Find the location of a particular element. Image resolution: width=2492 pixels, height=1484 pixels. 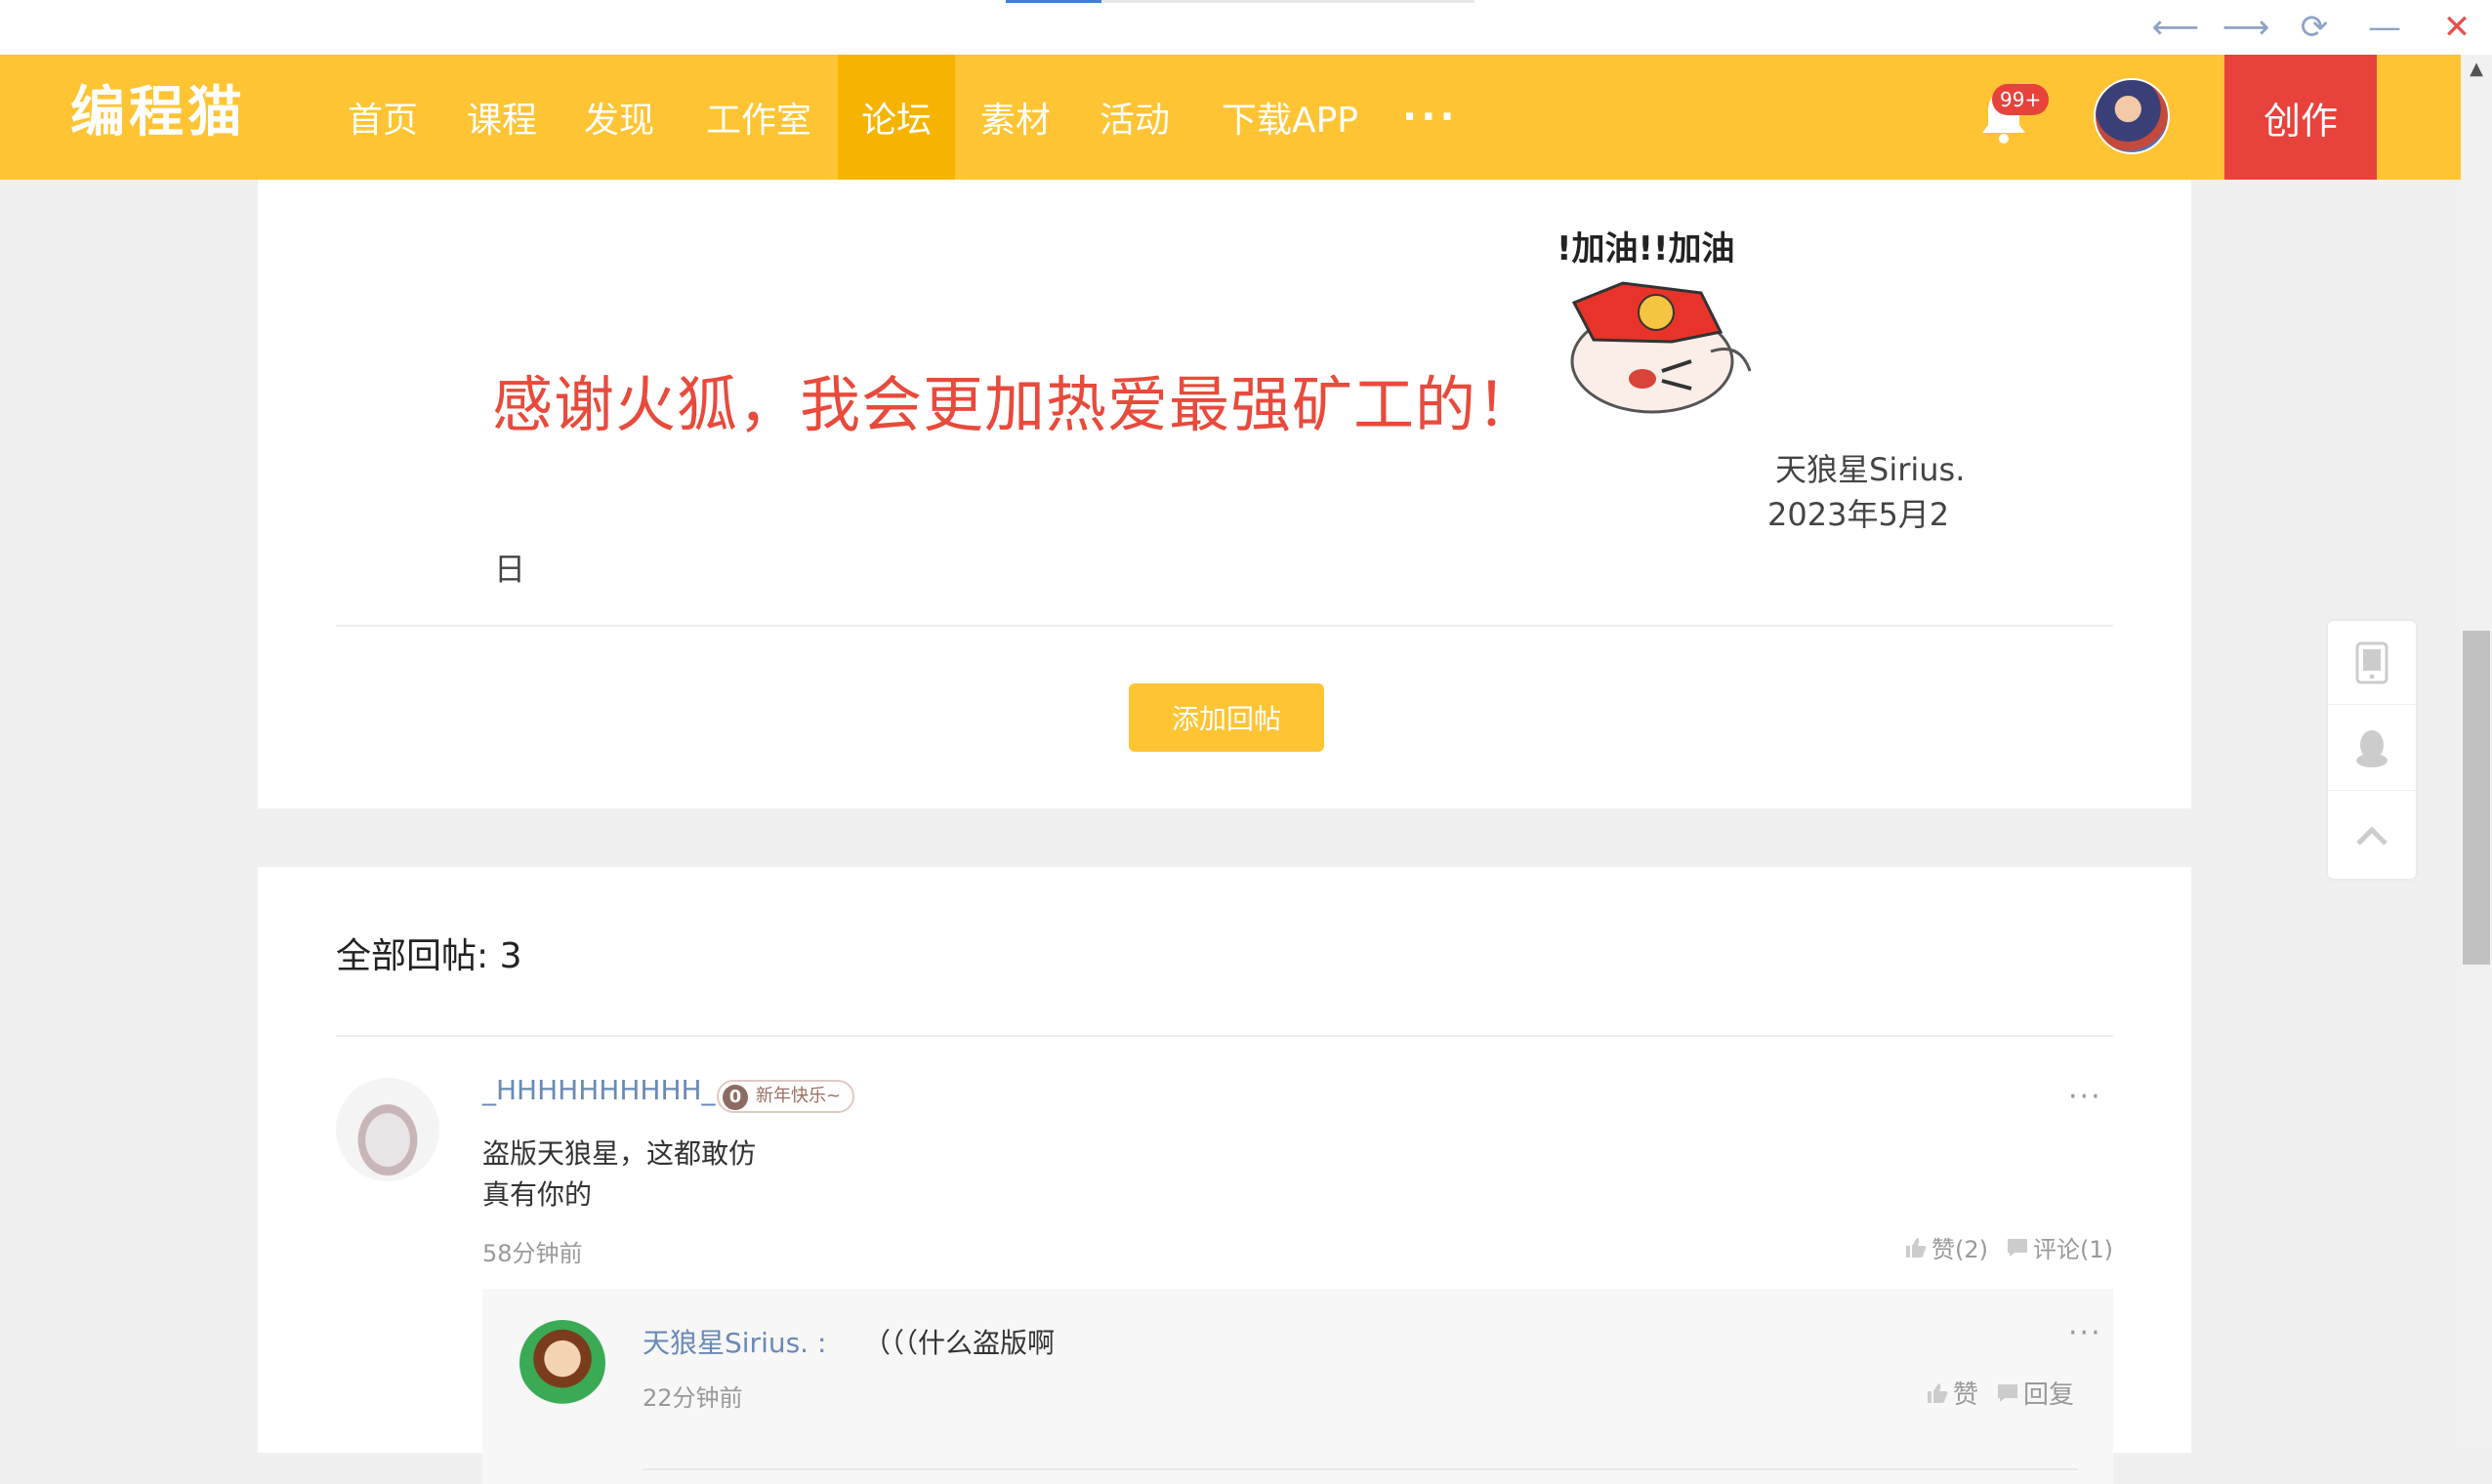

create-button: 创作 is located at coordinates (2300, 118).